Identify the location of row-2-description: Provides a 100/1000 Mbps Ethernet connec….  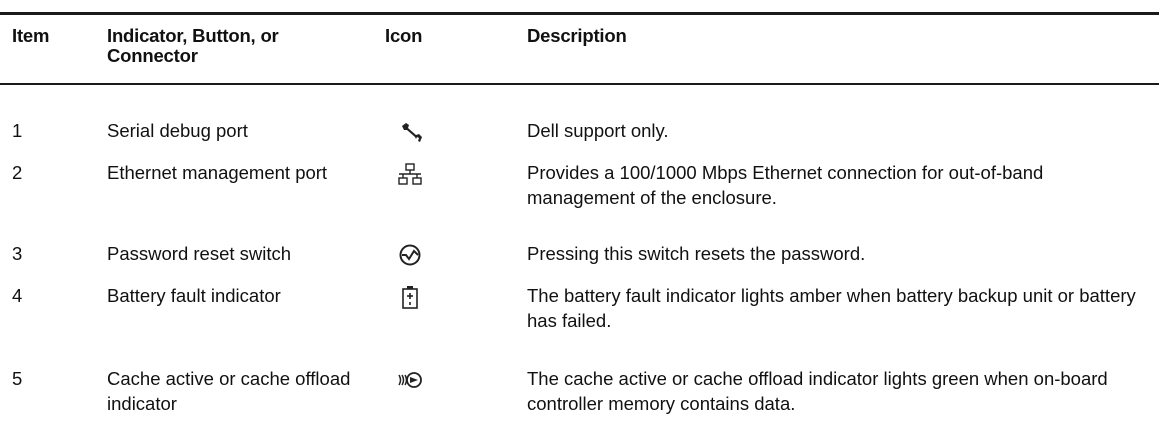
(785, 185).